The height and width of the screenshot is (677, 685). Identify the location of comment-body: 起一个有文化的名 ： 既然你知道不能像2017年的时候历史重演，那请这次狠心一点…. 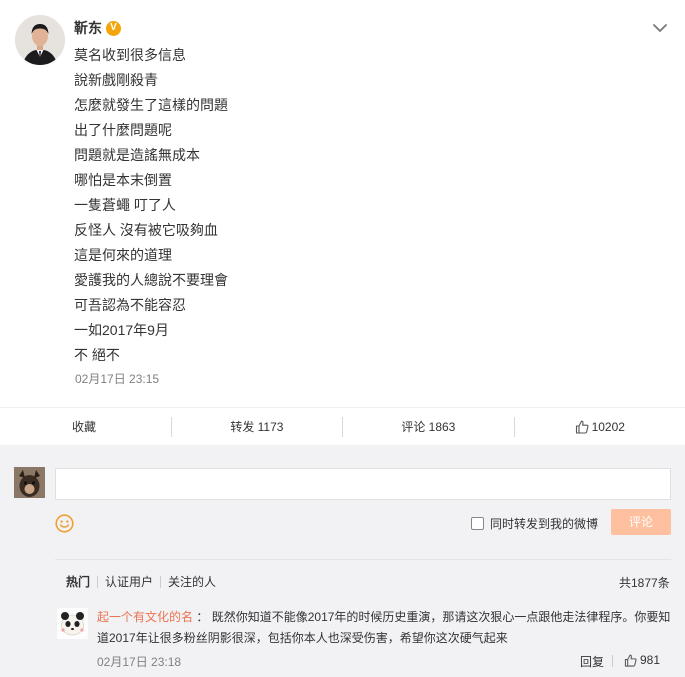
(386, 628).